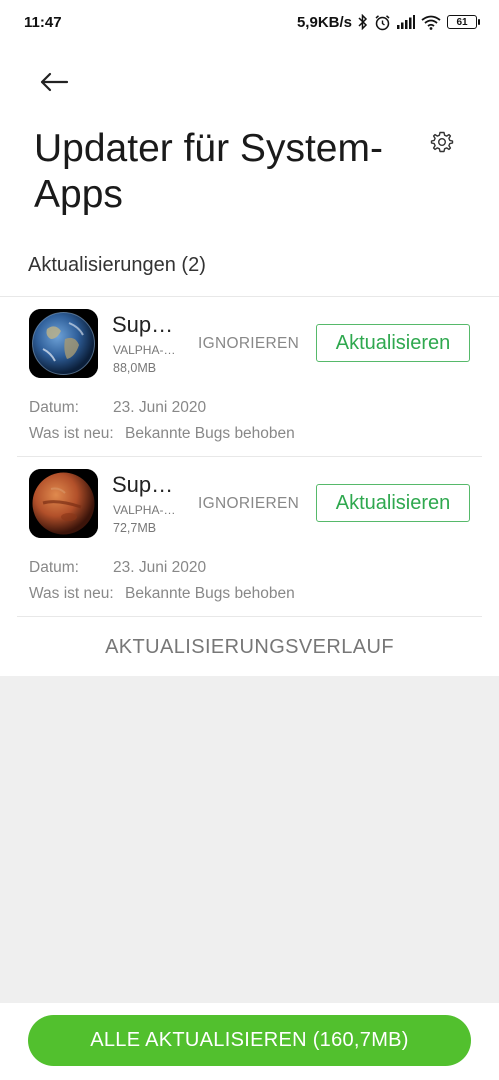 This screenshot has height=1080, width=499. What do you see at coordinates (463, 22) in the screenshot?
I see `battery-indicator: 61` at bounding box center [463, 22].